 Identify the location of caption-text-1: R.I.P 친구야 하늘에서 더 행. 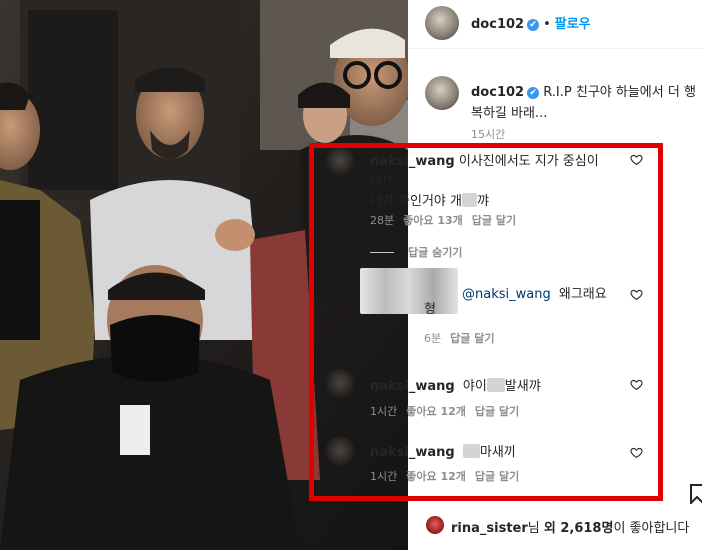
(619, 92).